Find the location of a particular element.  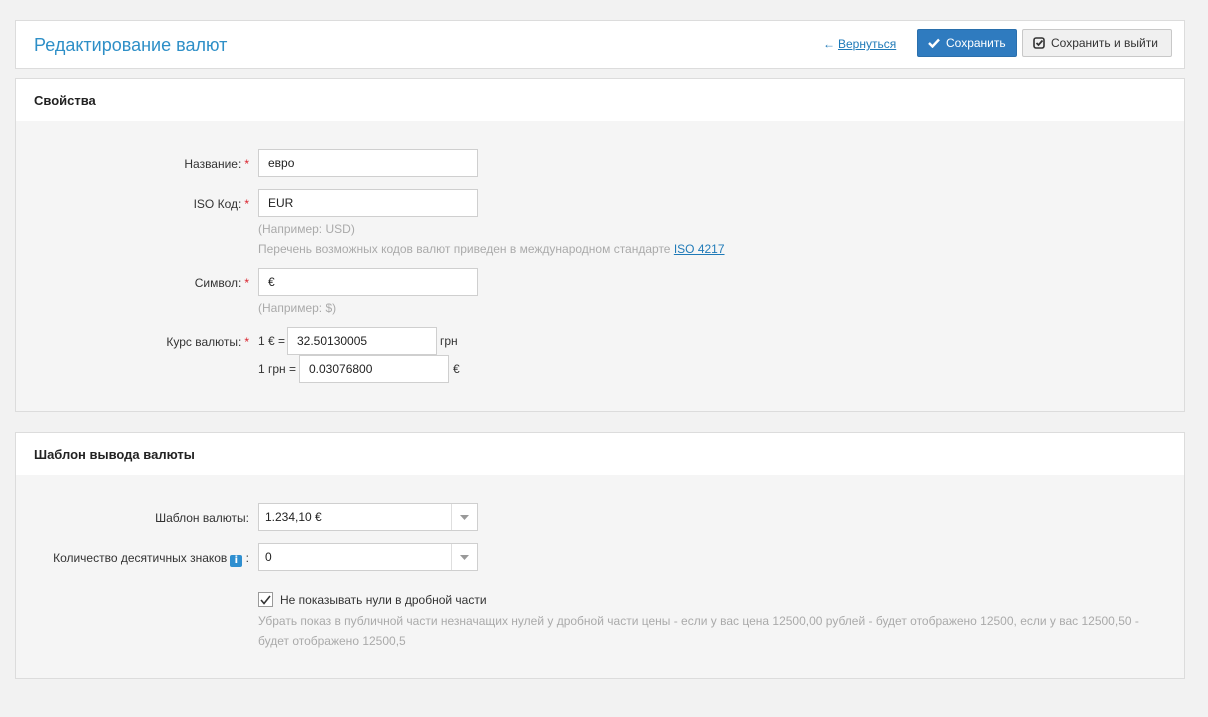

save-button: Сохранить is located at coordinates (967, 43).